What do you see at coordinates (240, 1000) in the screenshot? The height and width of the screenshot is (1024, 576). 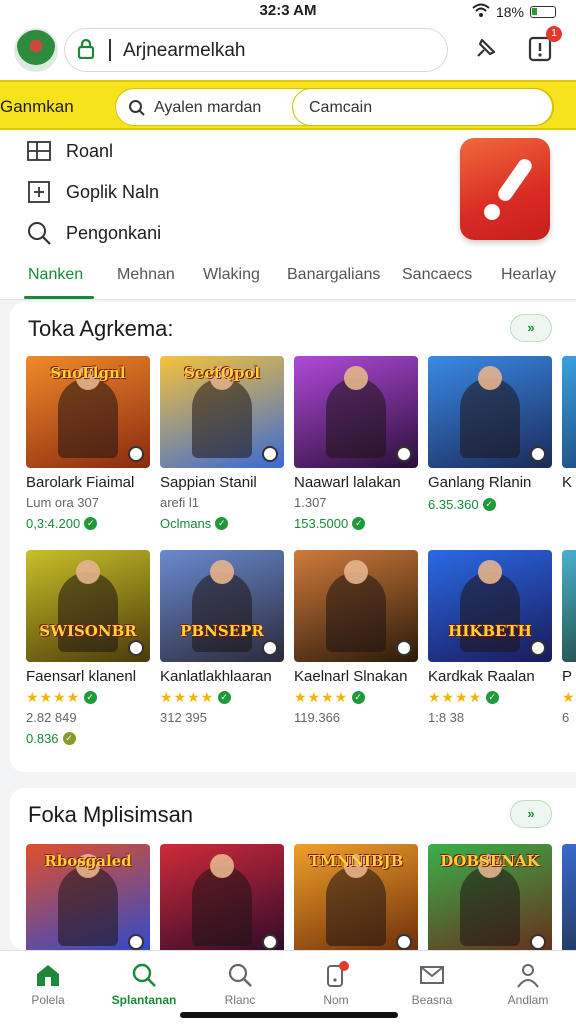 I see `nav-label: Rlanc` at bounding box center [240, 1000].